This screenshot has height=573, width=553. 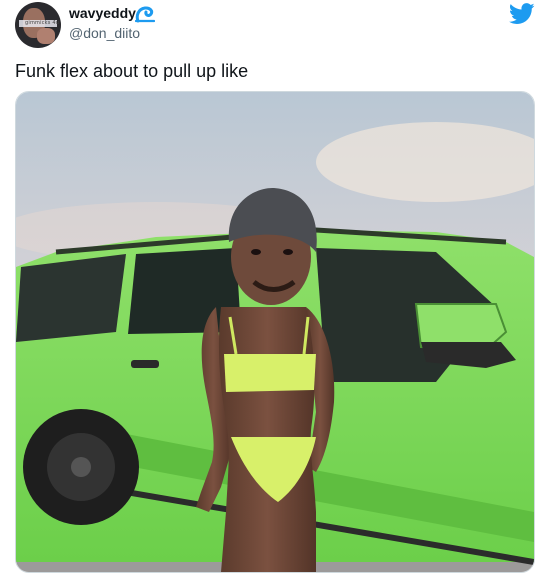 I want to click on user-handle: @don_diito, so click(x=104, y=33).